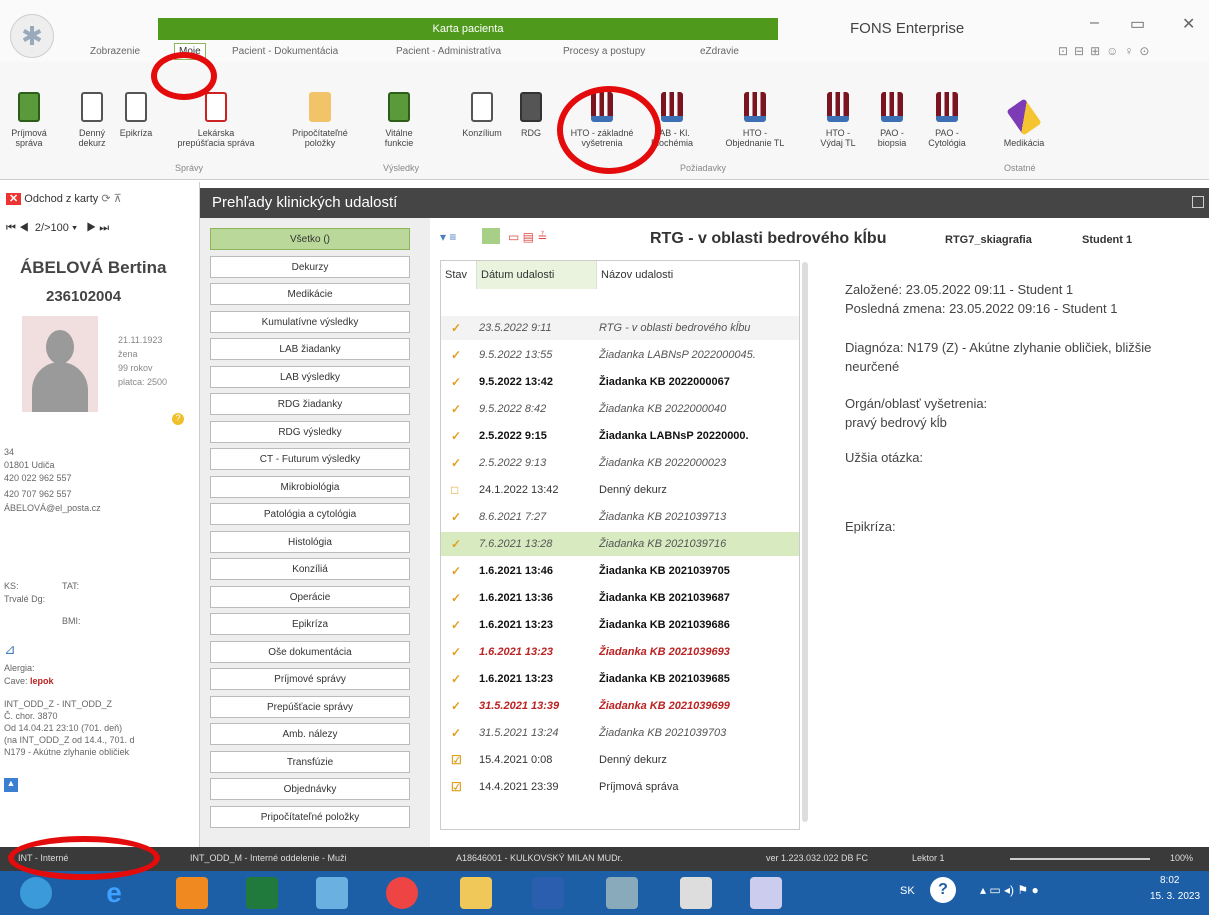  I want to click on category-item: Konzíliá, so click(310, 569).